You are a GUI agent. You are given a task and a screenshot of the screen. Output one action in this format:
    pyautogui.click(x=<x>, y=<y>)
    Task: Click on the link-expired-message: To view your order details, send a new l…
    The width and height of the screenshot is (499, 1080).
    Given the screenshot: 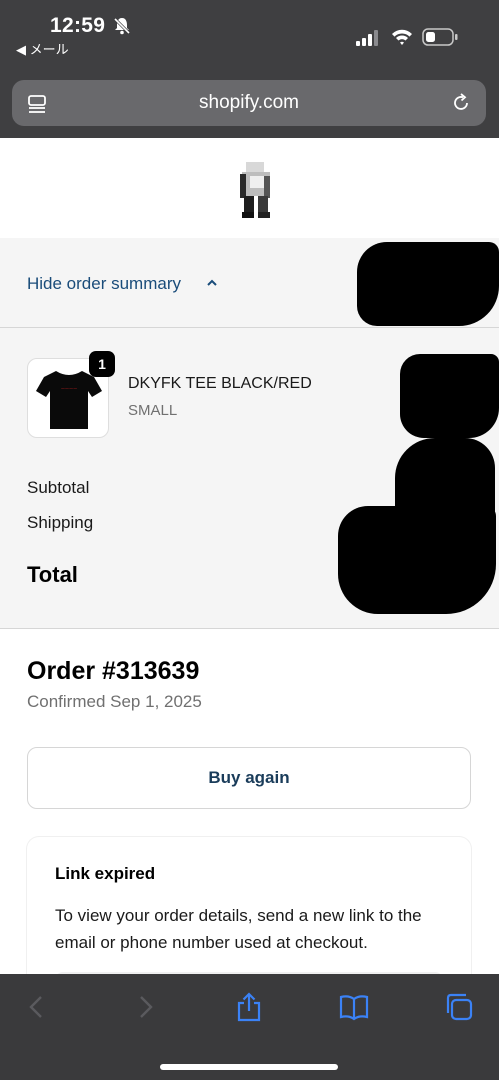 What is the action you would take?
    pyautogui.click(x=238, y=929)
    